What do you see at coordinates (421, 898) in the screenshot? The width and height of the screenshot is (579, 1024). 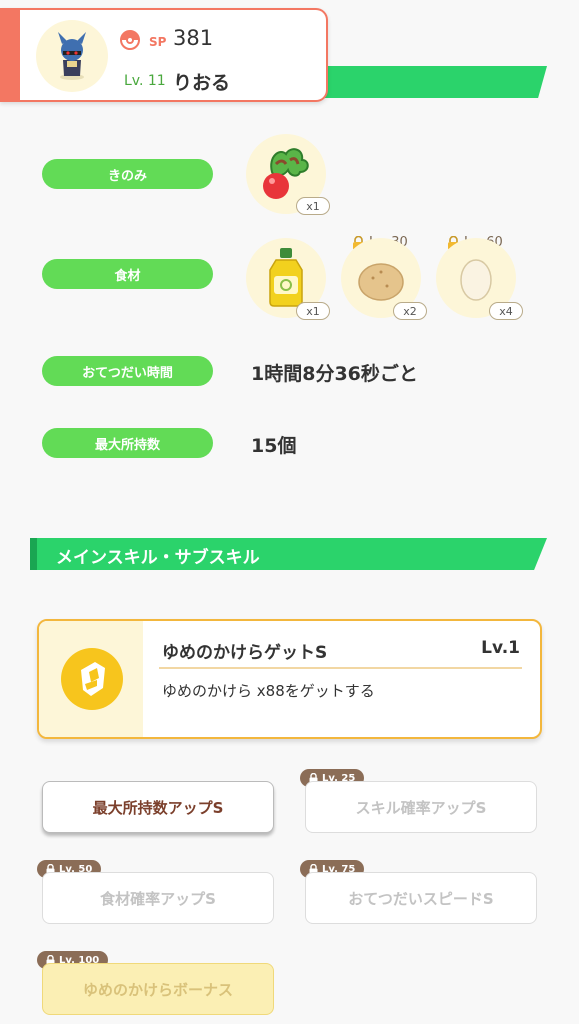 I see `sub-skill-help-speed: おてつだいスピードS` at bounding box center [421, 898].